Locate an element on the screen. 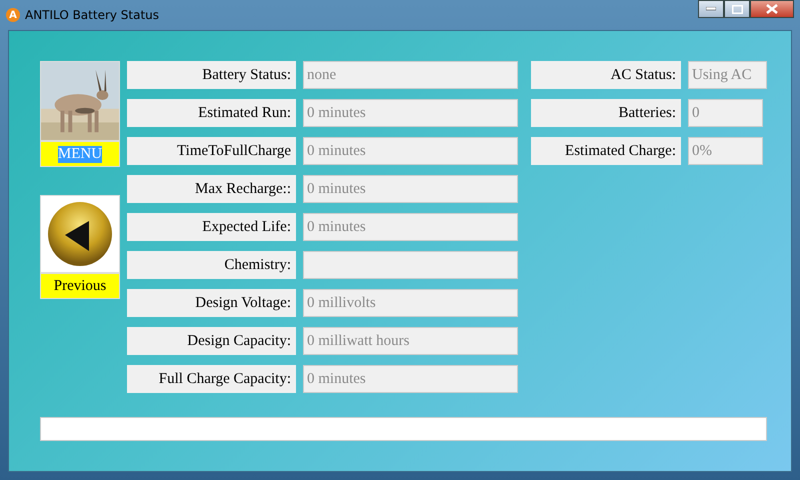 The image size is (800, 480). field-label: Expected Life: is located at coordinates (211, 227).